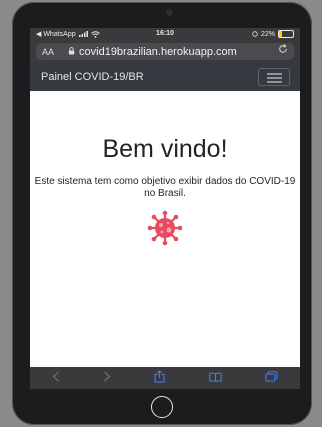  Describe the element at coordinates (92, 77) in the screenshot. I see `navbar-brand: Painel COVID-19/BR` at that location.